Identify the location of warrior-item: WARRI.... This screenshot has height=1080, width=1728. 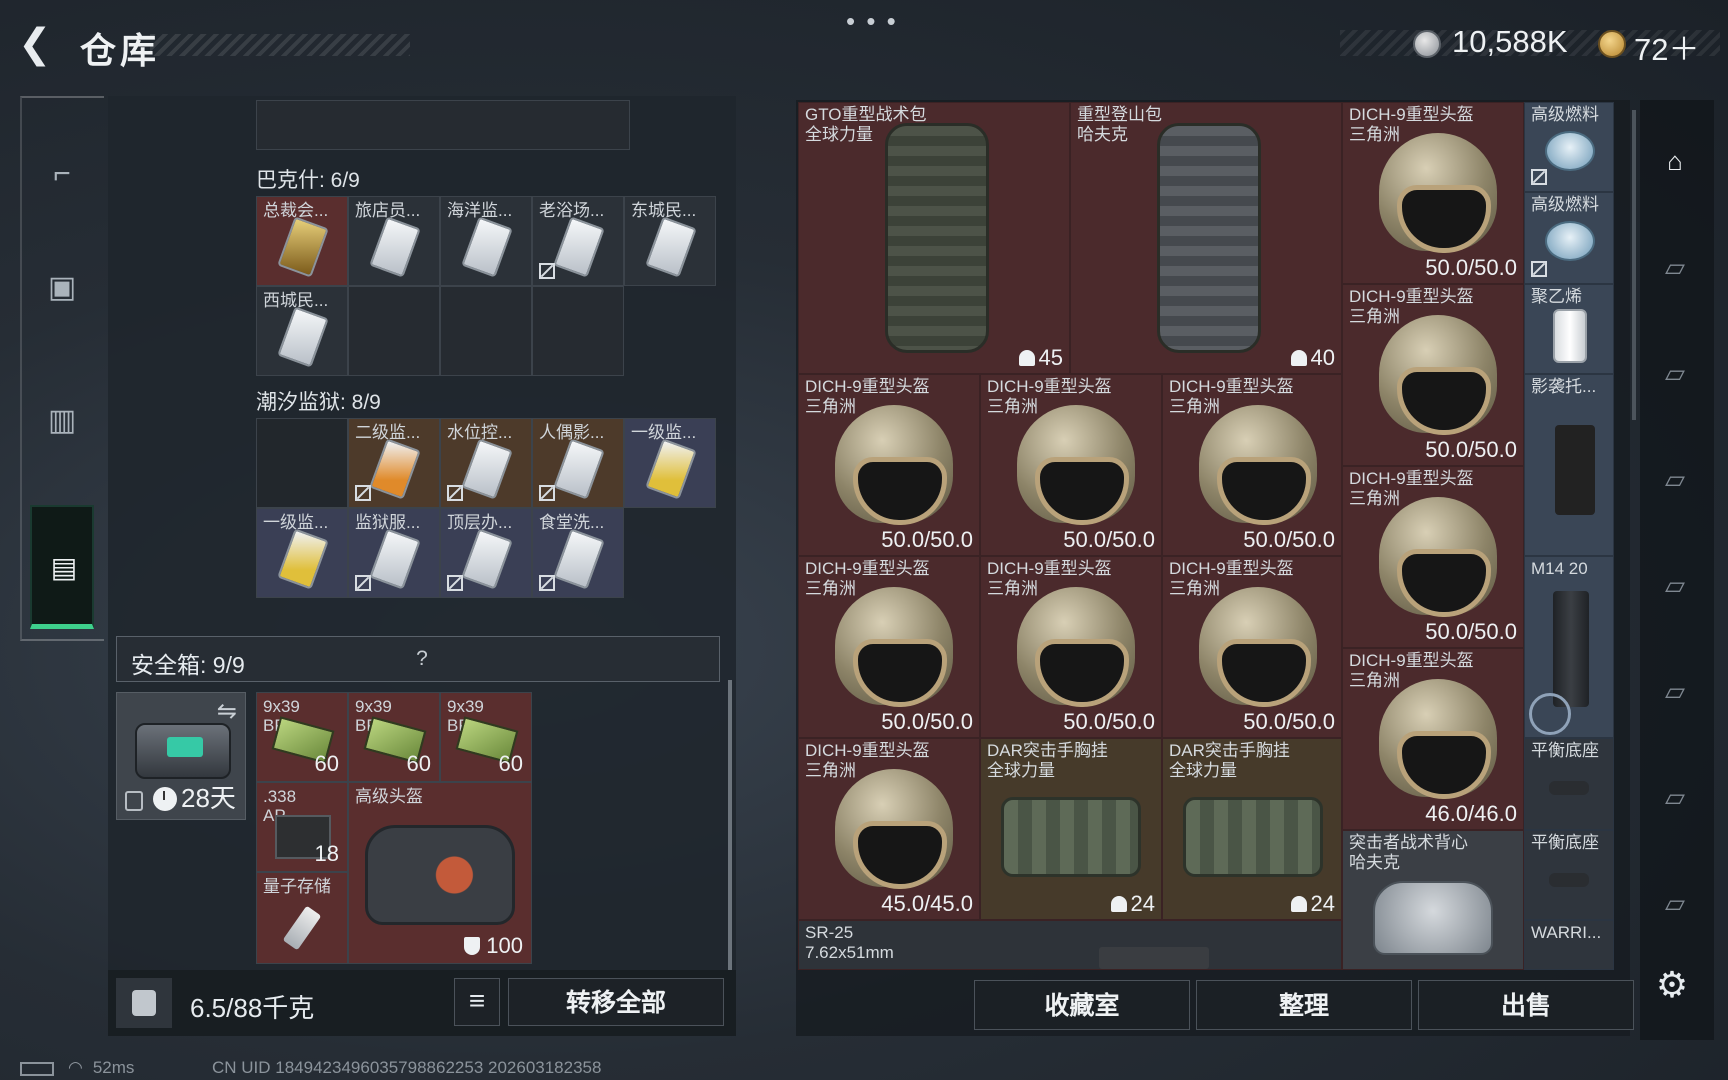
(1569, 945).